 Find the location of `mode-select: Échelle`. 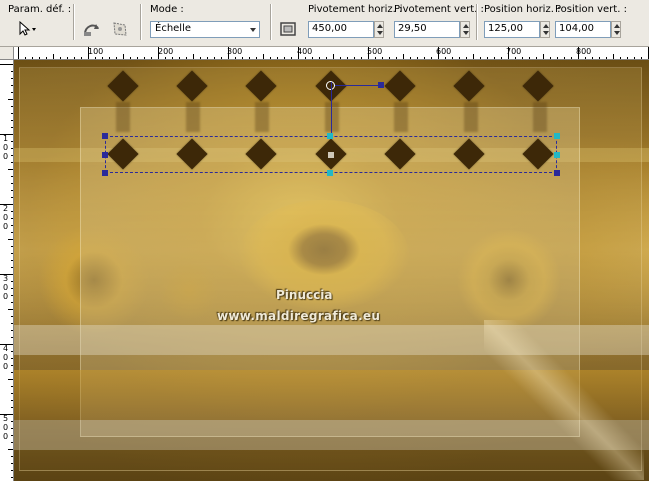

mode-select: Échelle is located at coordinates (205, 29).